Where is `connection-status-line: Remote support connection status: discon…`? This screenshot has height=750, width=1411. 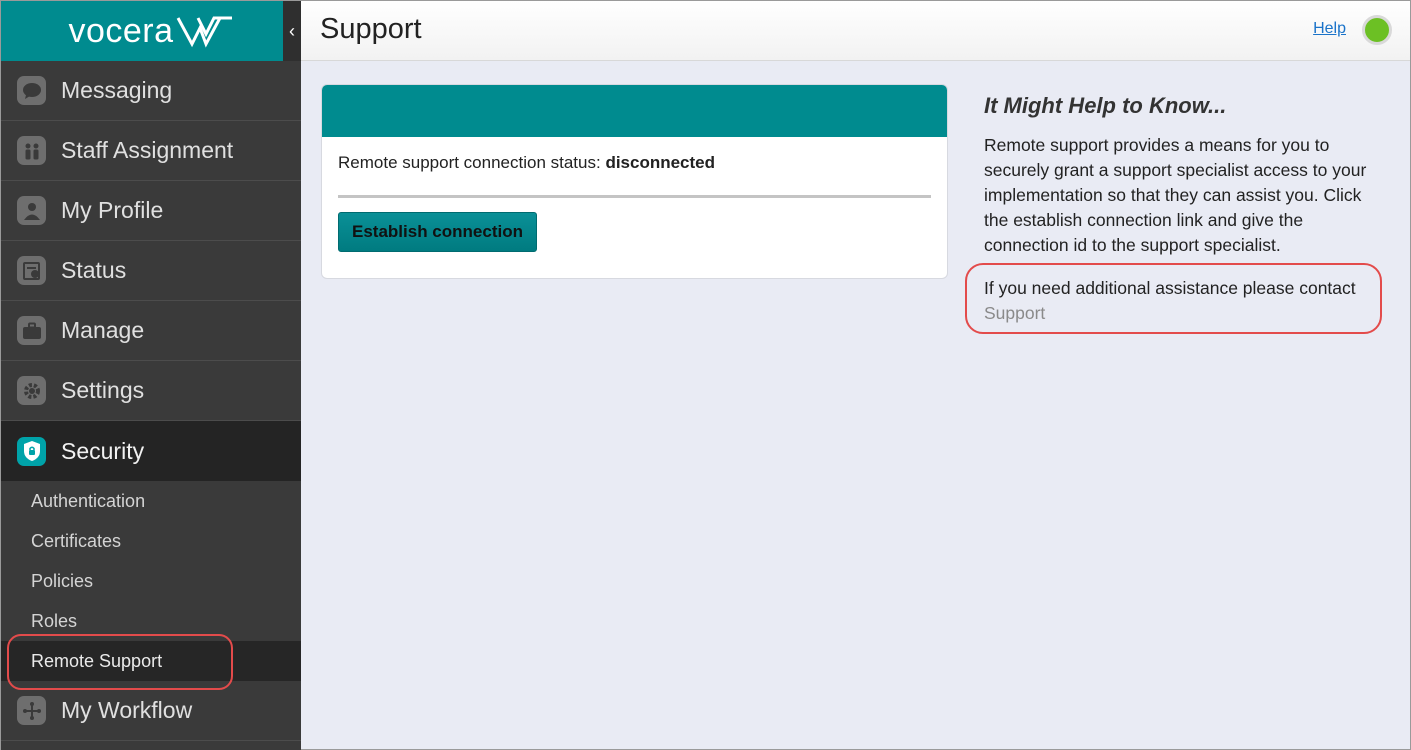 connection-status-line: Remote support connection status: discon… is located at coordinates (634, 163).